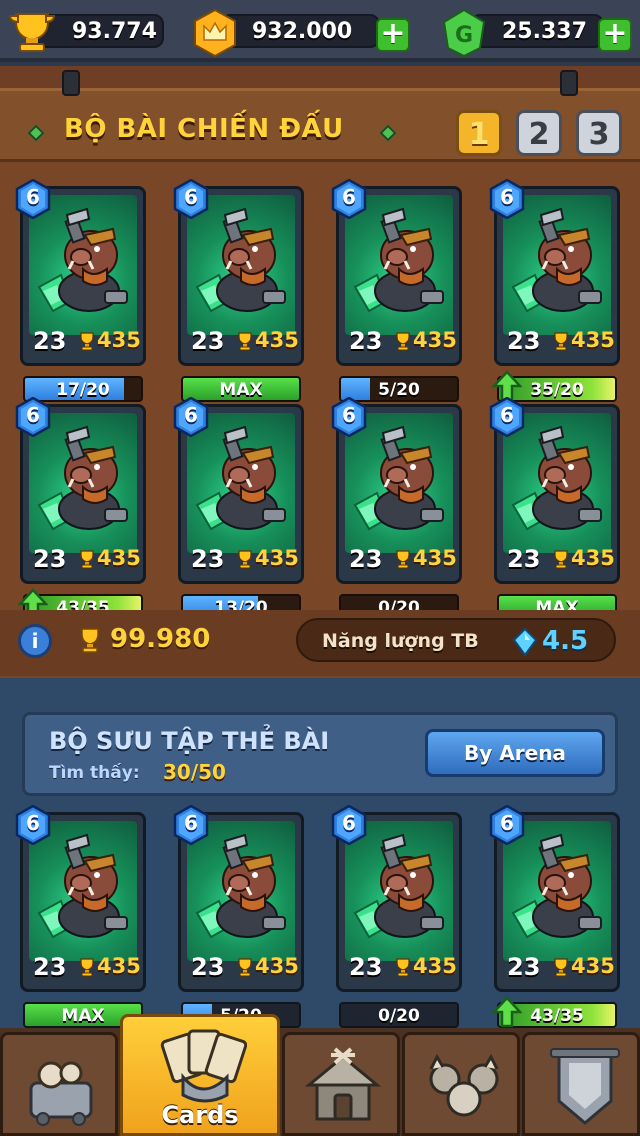  I want to click on total-trophy-icon, so click(90, 640).